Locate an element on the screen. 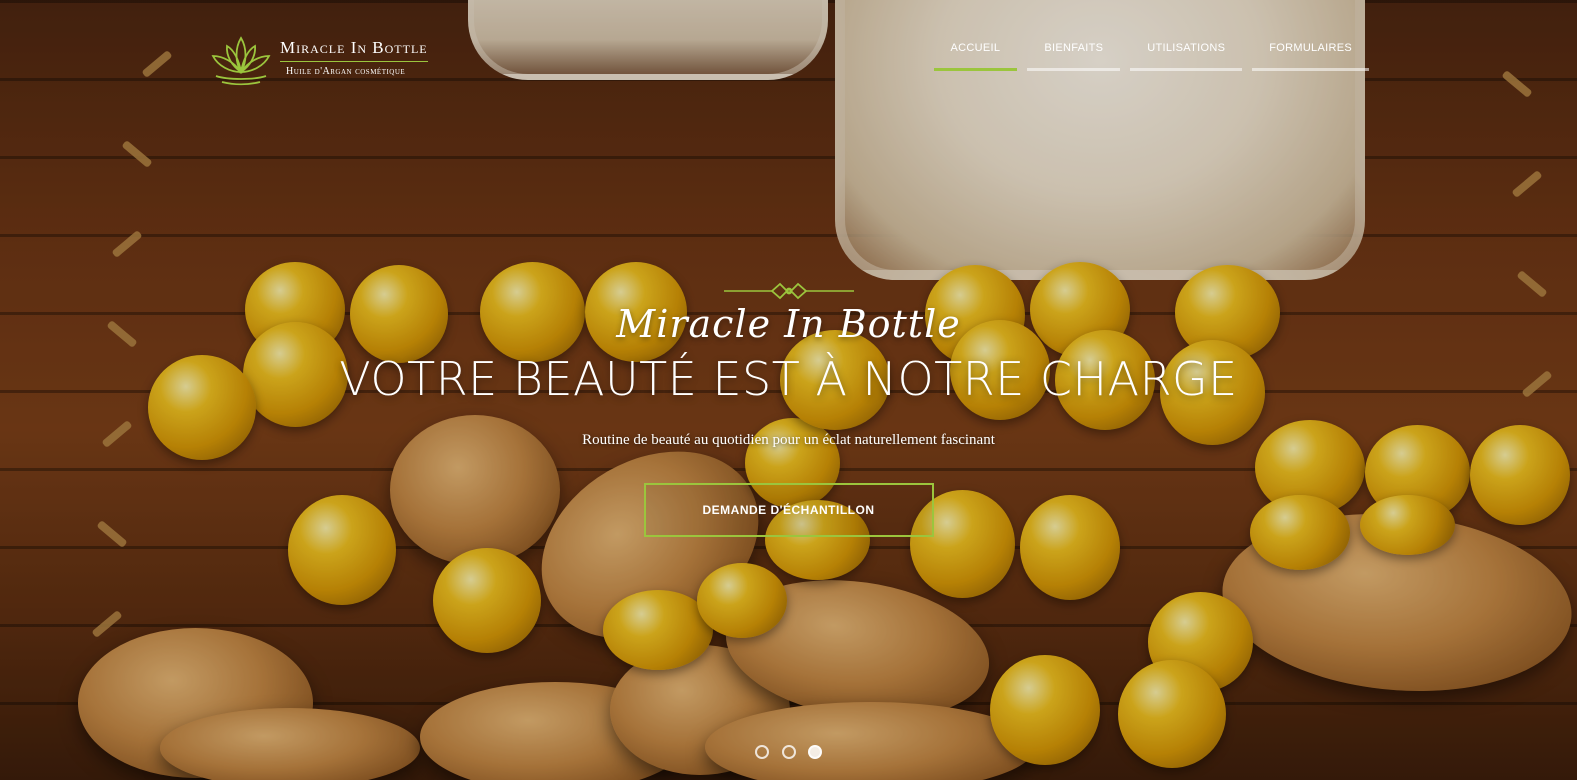  brand-name: Miracle In Bottle is located at coordinates (354, 50).